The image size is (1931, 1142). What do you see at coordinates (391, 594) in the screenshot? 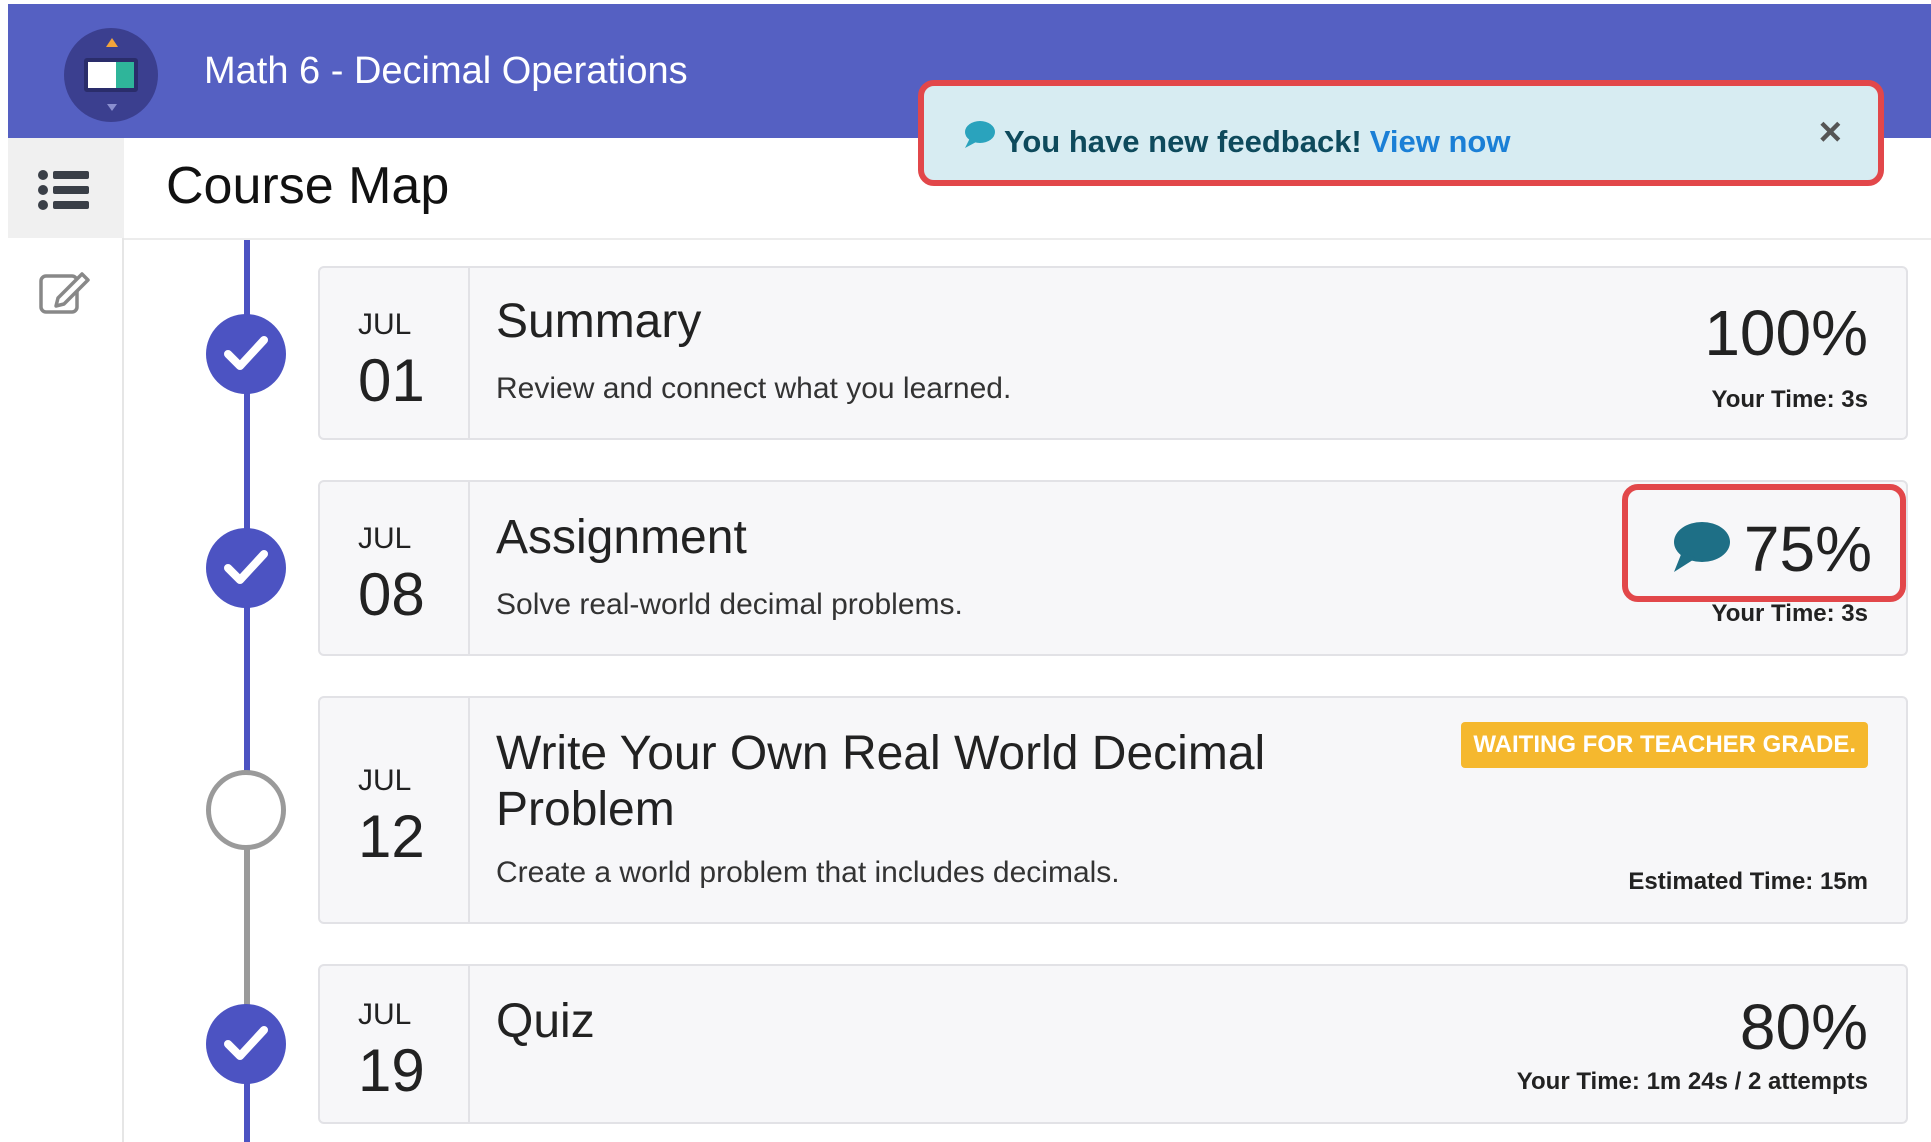
I see `date-day: 08` at bounding box center [391, 594].